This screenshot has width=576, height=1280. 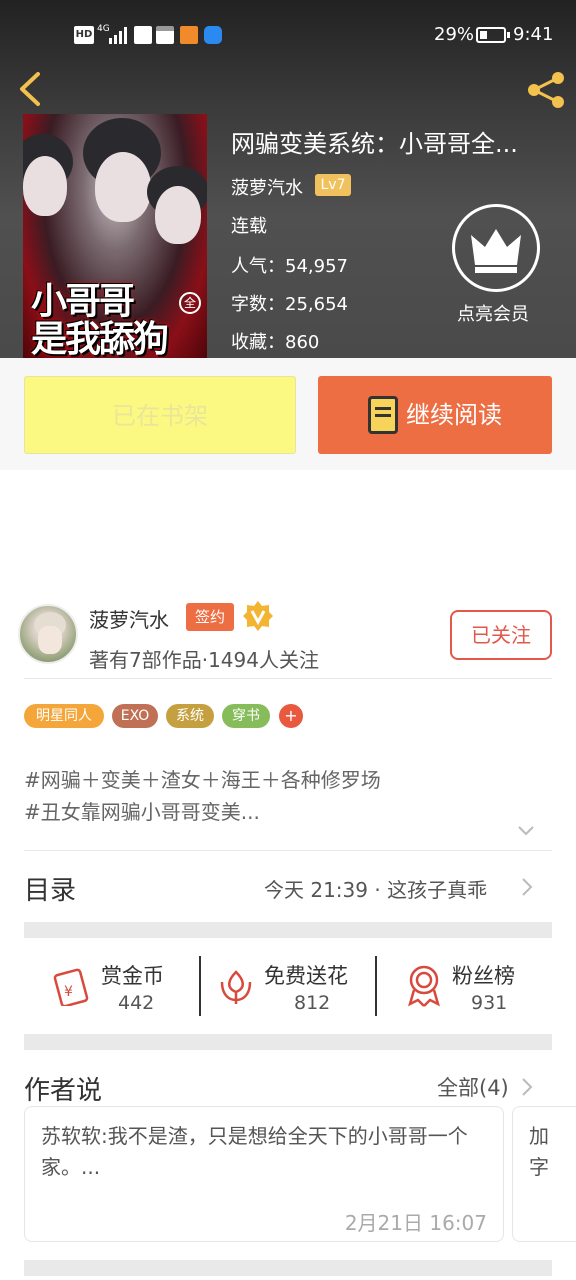 I want to click on book-popularity: 人气：54,957, so click(x=289, y=266).